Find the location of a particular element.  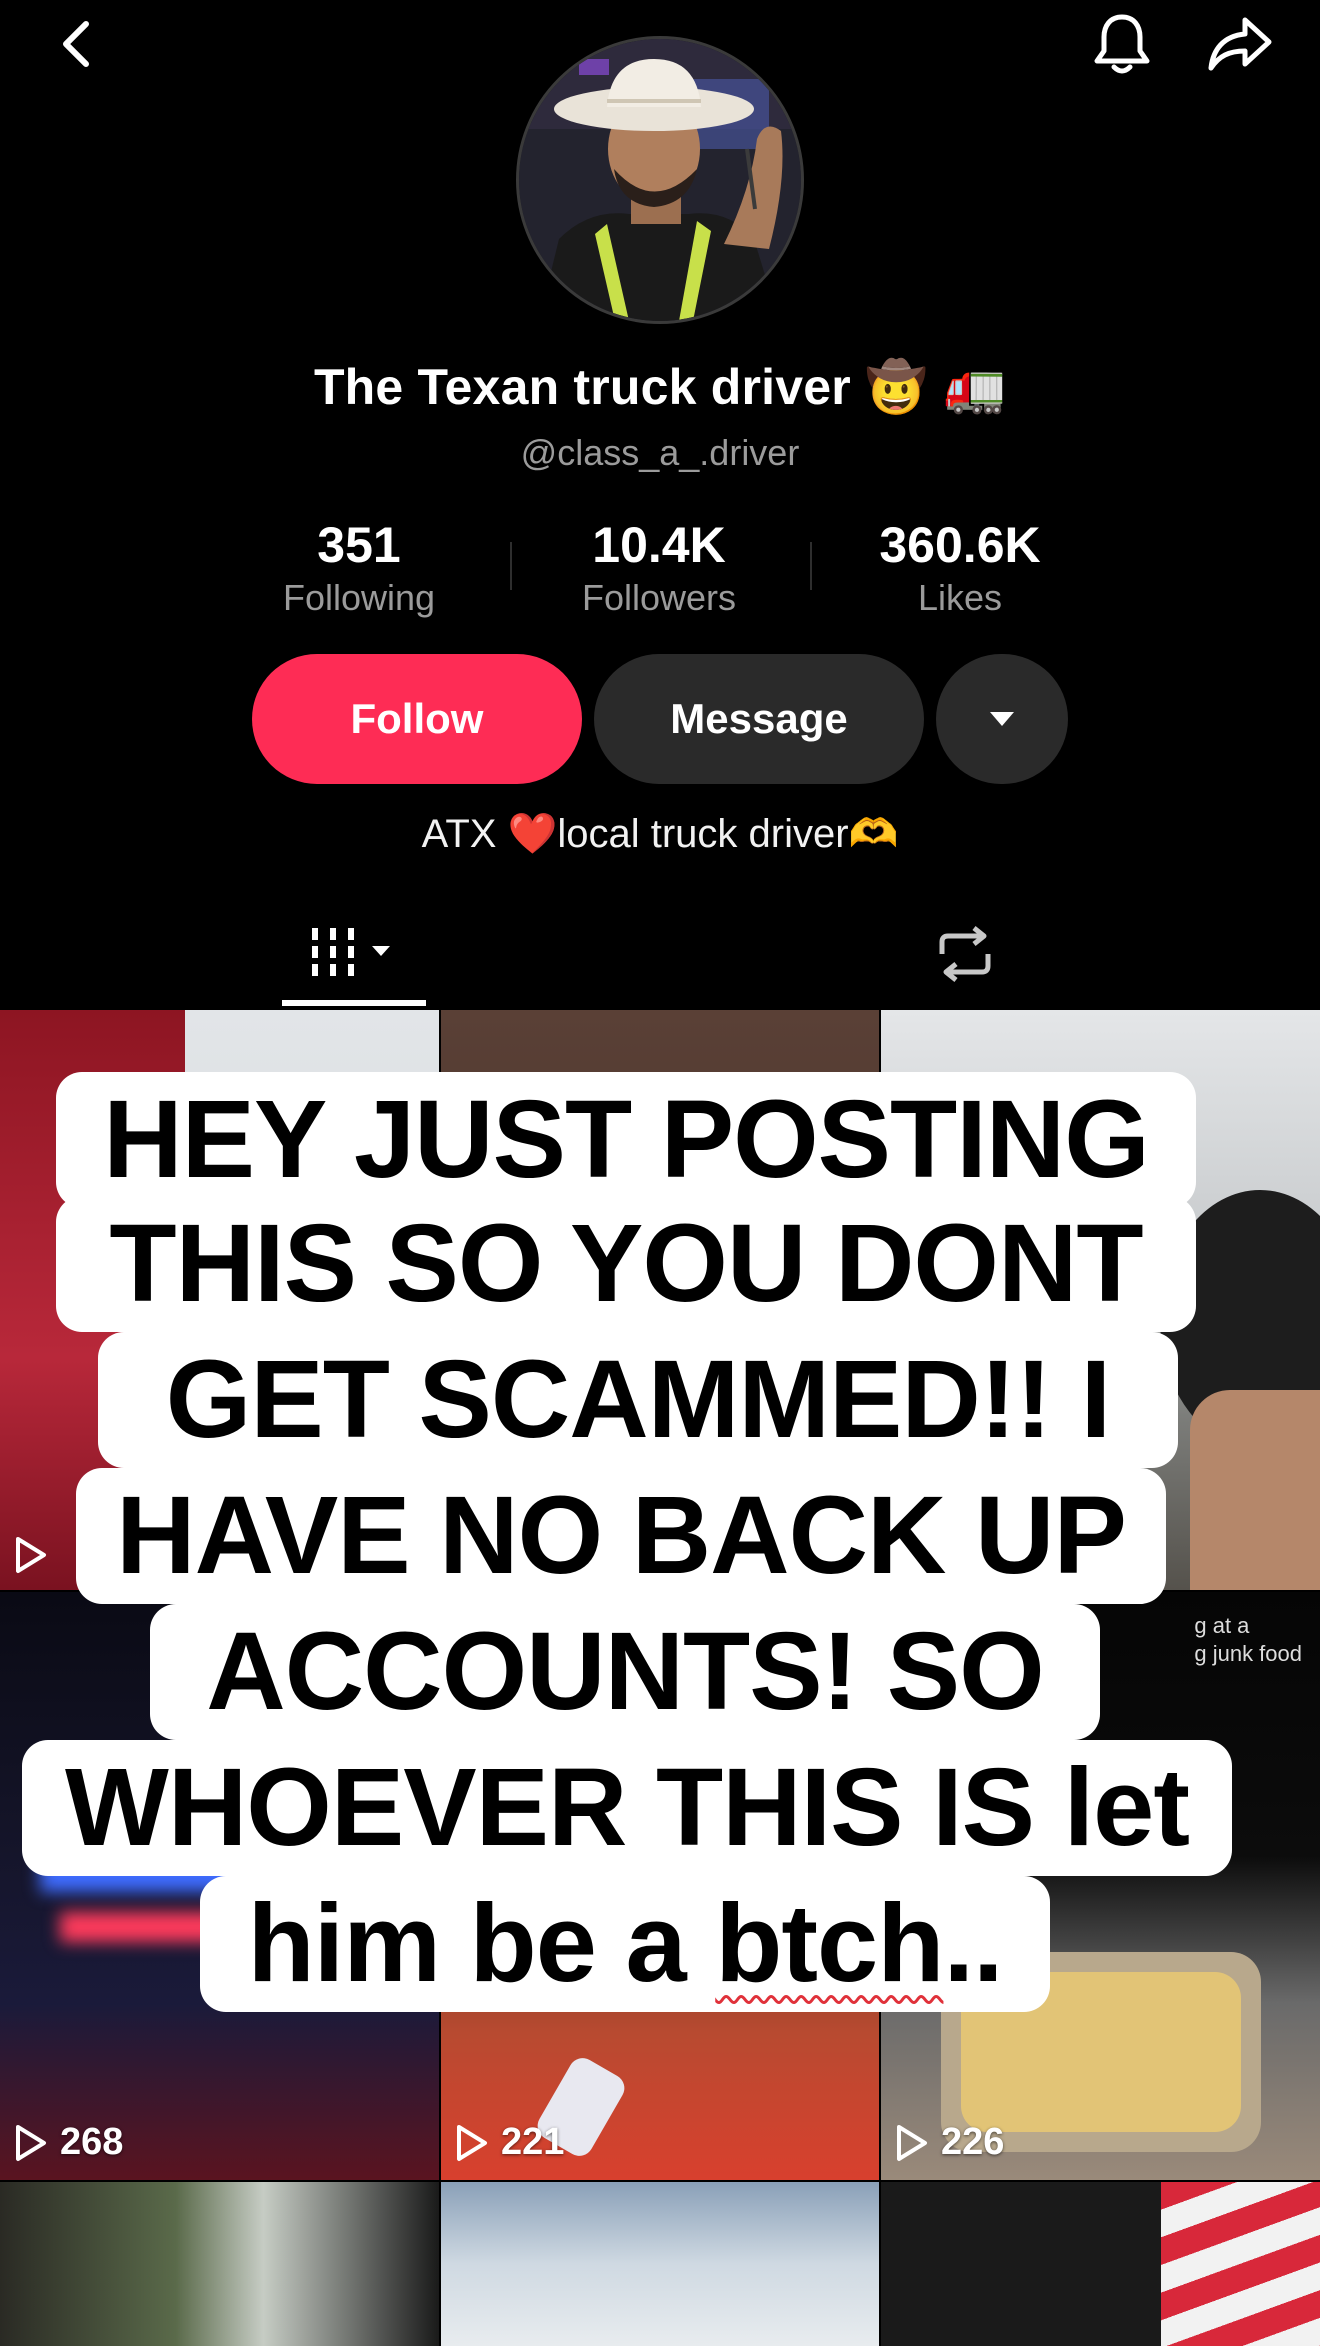

notifications-button is located at coordinates (1122, 44).